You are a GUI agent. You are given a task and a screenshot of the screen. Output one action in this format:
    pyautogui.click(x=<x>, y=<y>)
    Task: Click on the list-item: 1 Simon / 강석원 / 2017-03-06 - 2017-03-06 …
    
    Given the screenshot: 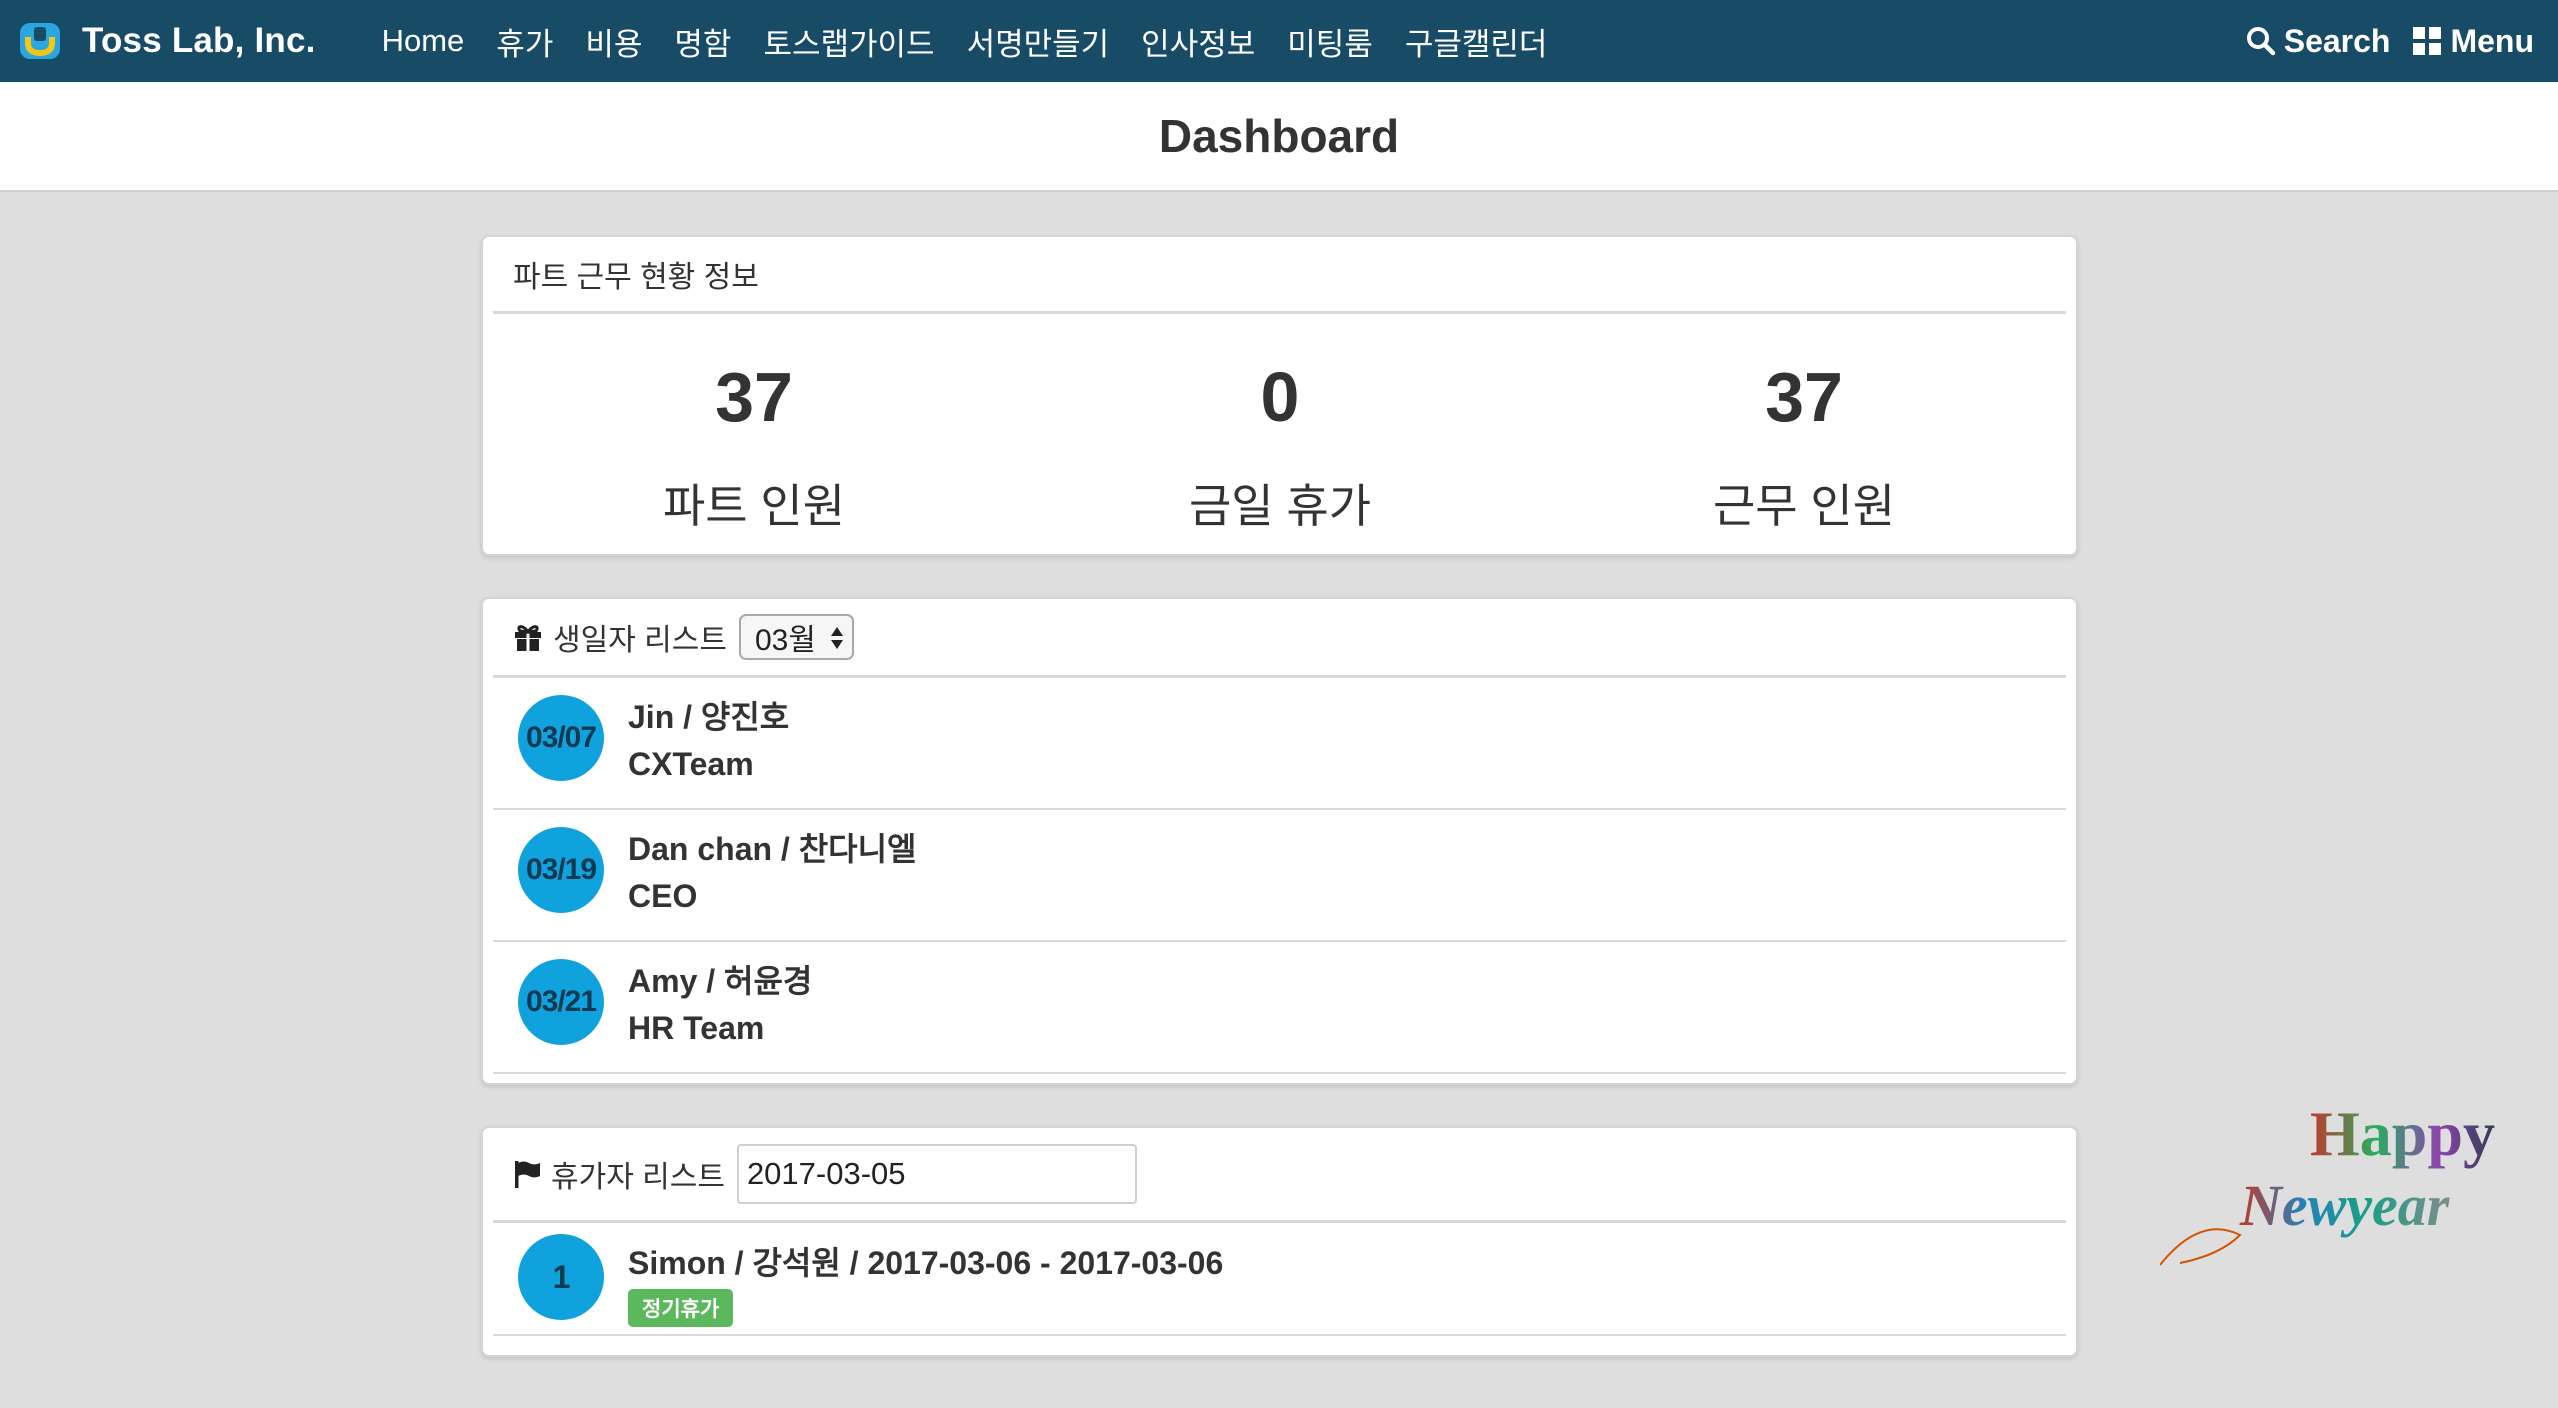 What is the action you would take?
    pyautogui.click(x=1279, y=1279)
    